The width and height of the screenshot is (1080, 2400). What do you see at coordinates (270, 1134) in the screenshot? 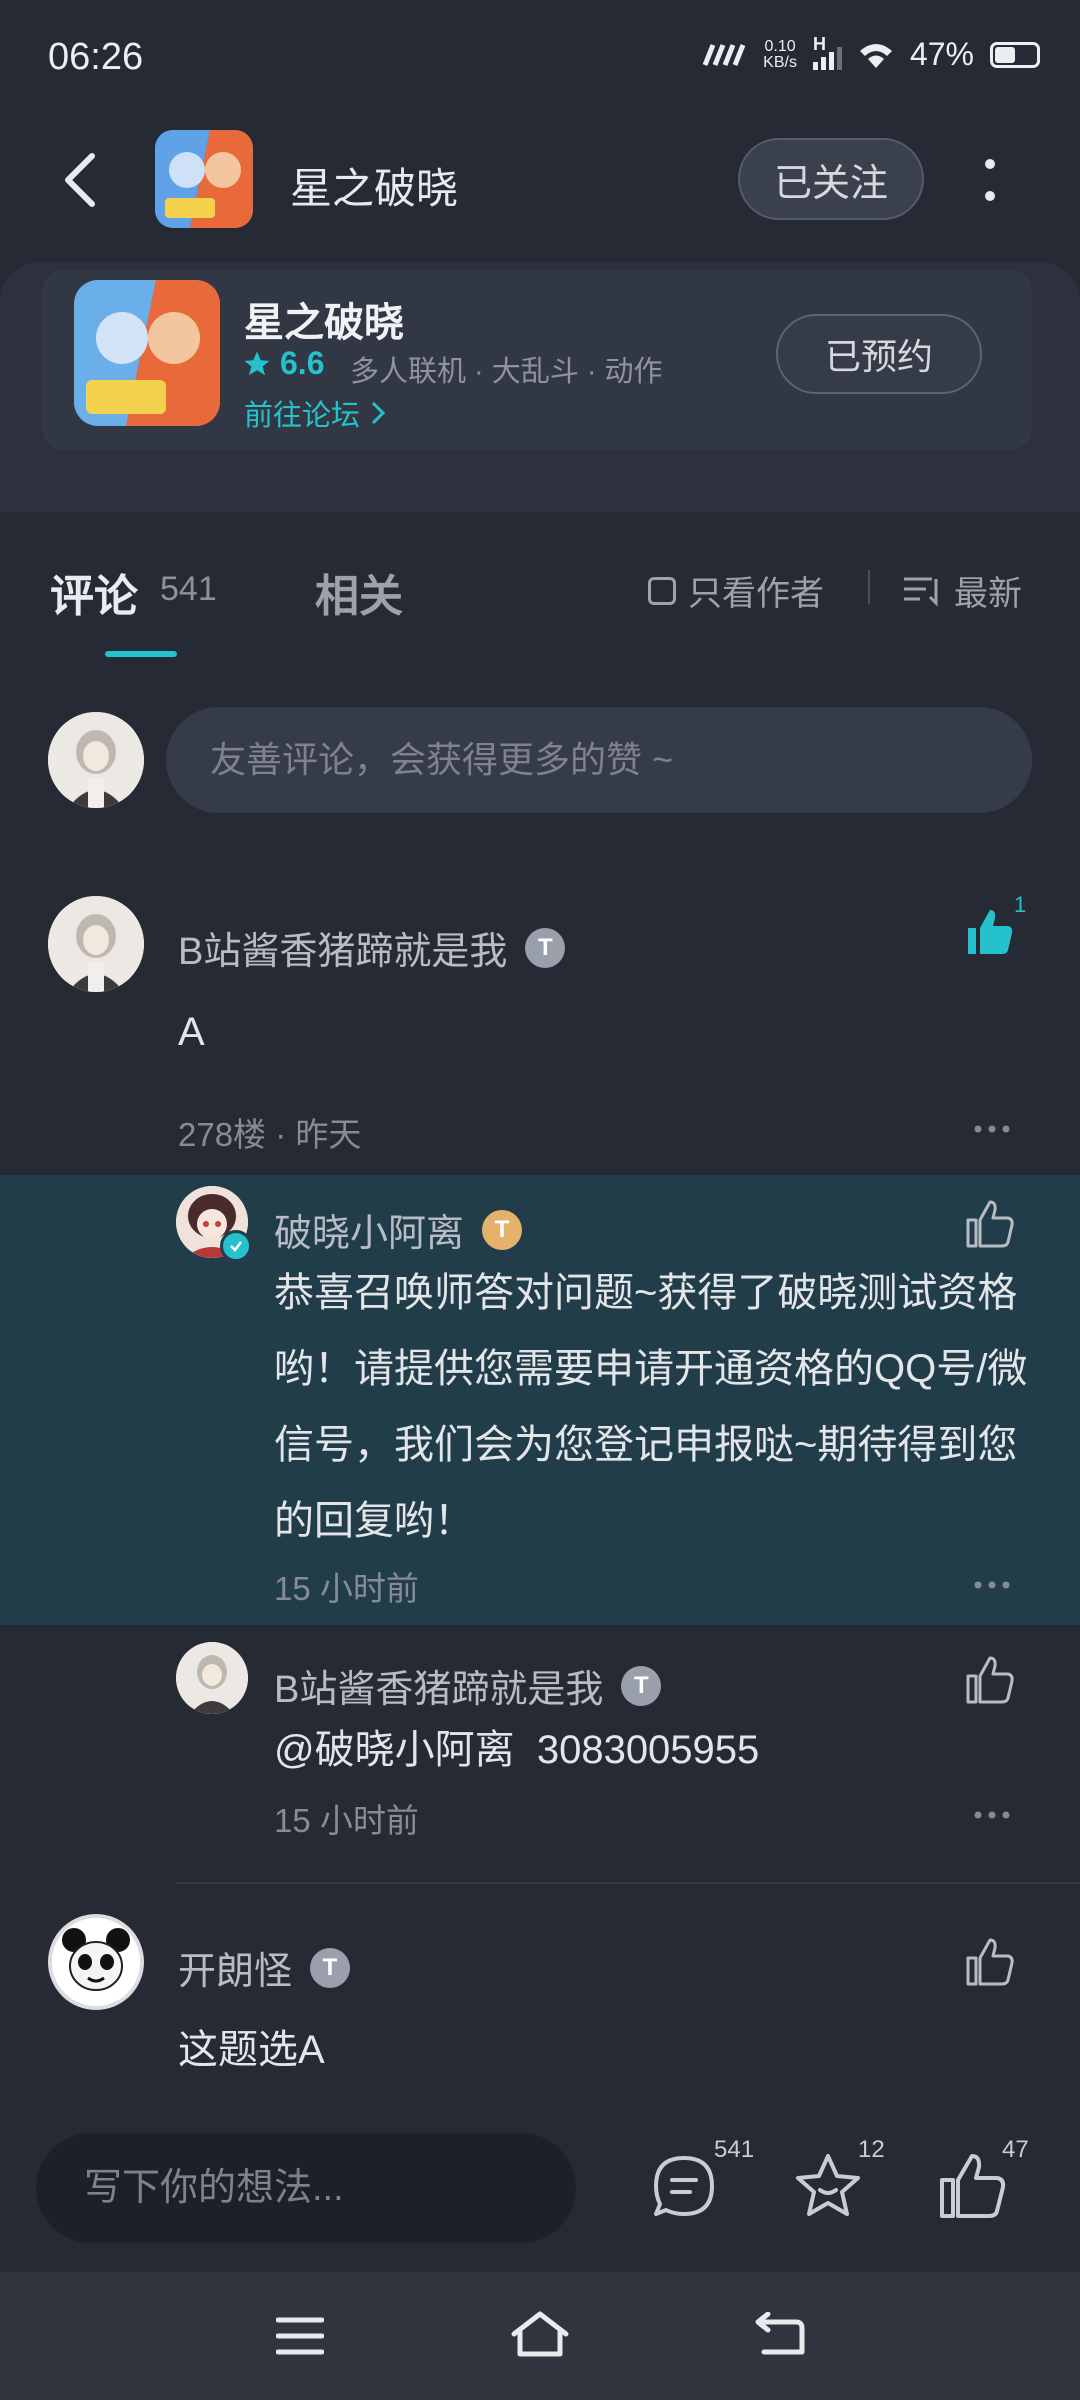
I see `comment-floor-time: 278楼 · 昨天` at bounding box center [270, 1134].